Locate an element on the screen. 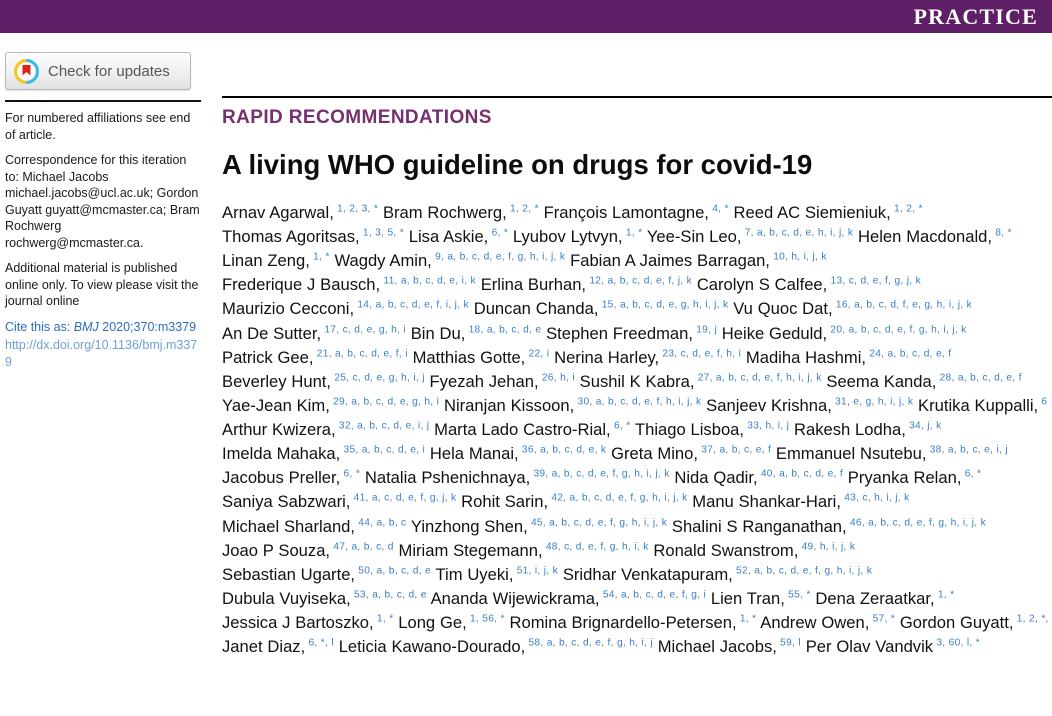  author-name: Krutika Kuppalli, is located at coordinates (978, 405).